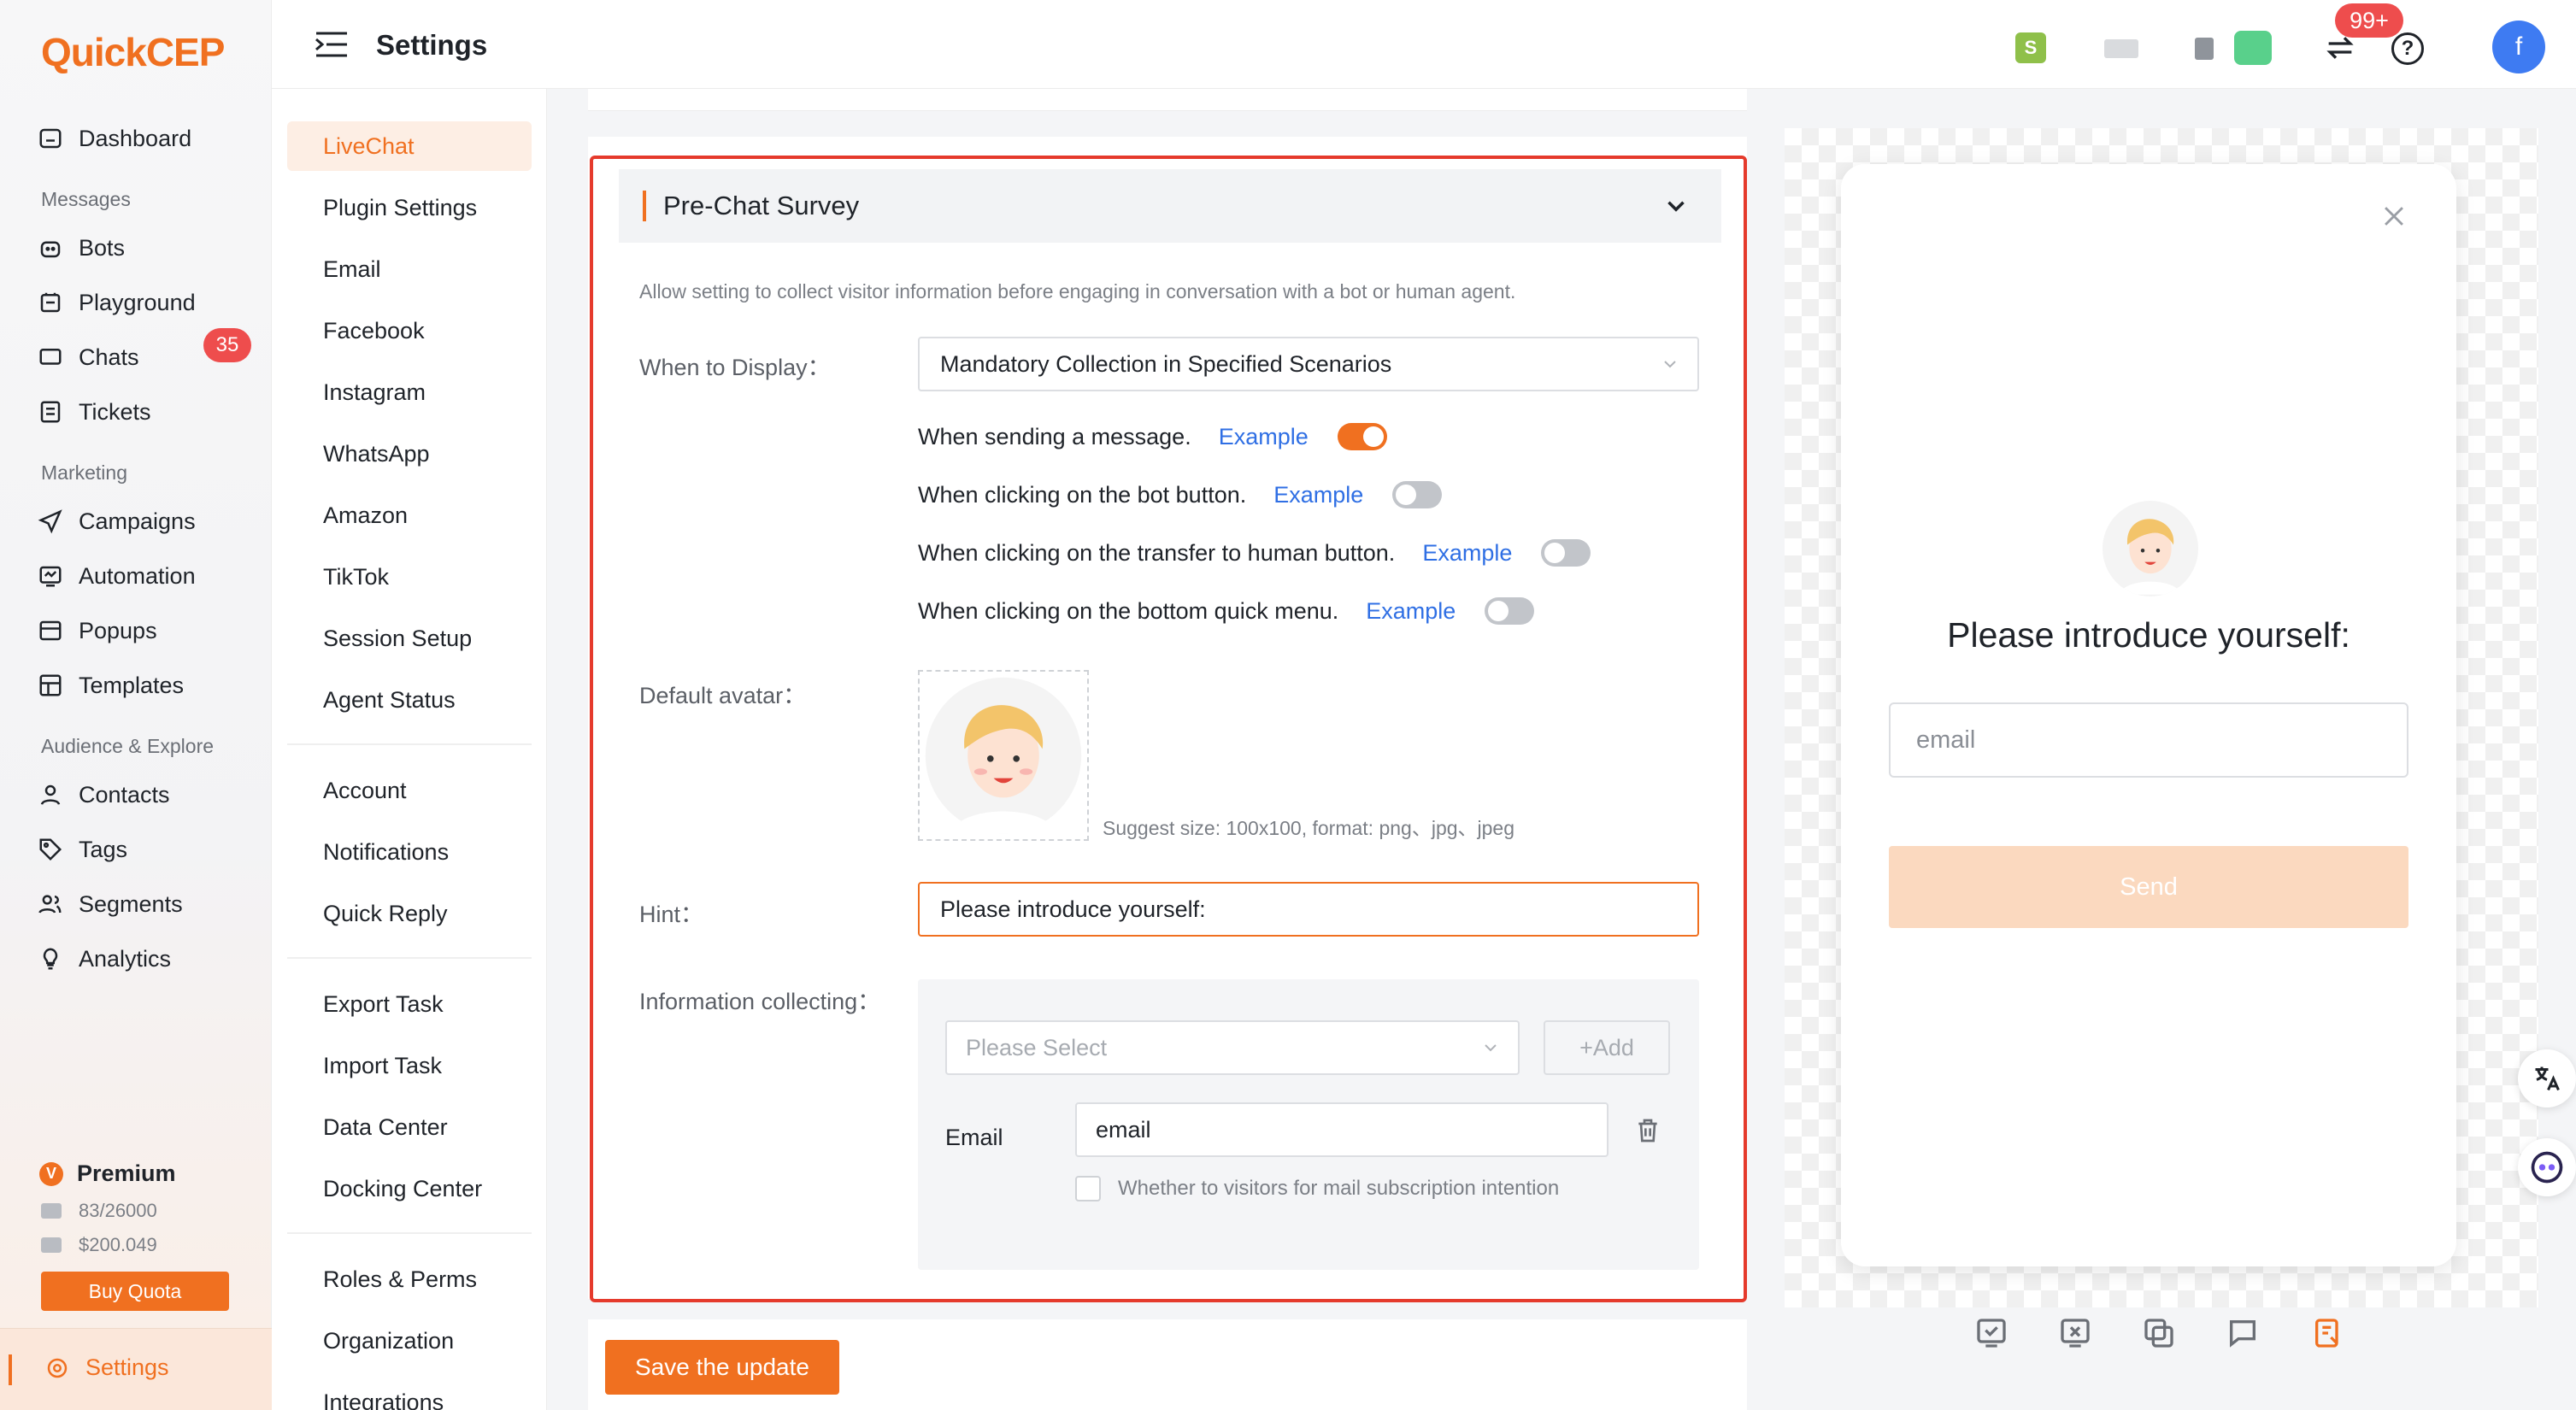 The image size is (2576, 1410). What do you see at coordinates (409, 392) in the screenshot?
I see `subnav-instagram: Instagram` at bounding box center [409, 392].